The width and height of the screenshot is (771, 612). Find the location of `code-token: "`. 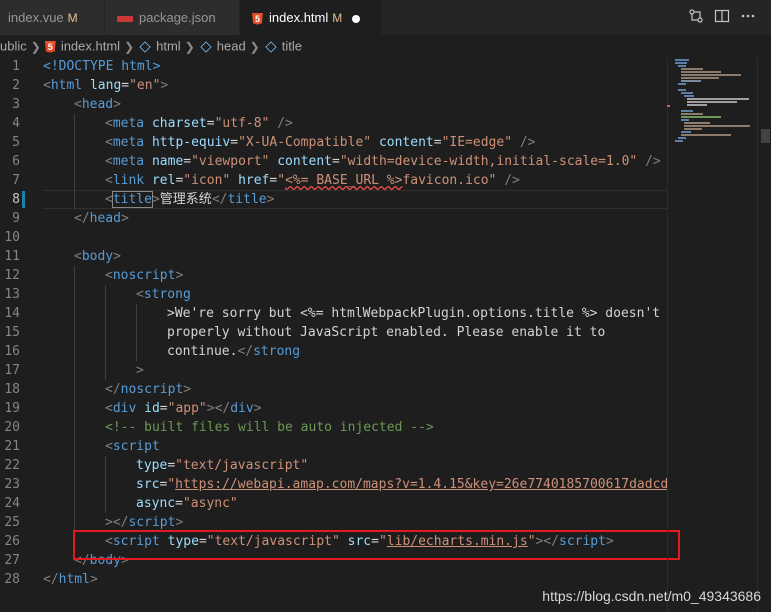

code-token: " is located at coordinates (281, 180).